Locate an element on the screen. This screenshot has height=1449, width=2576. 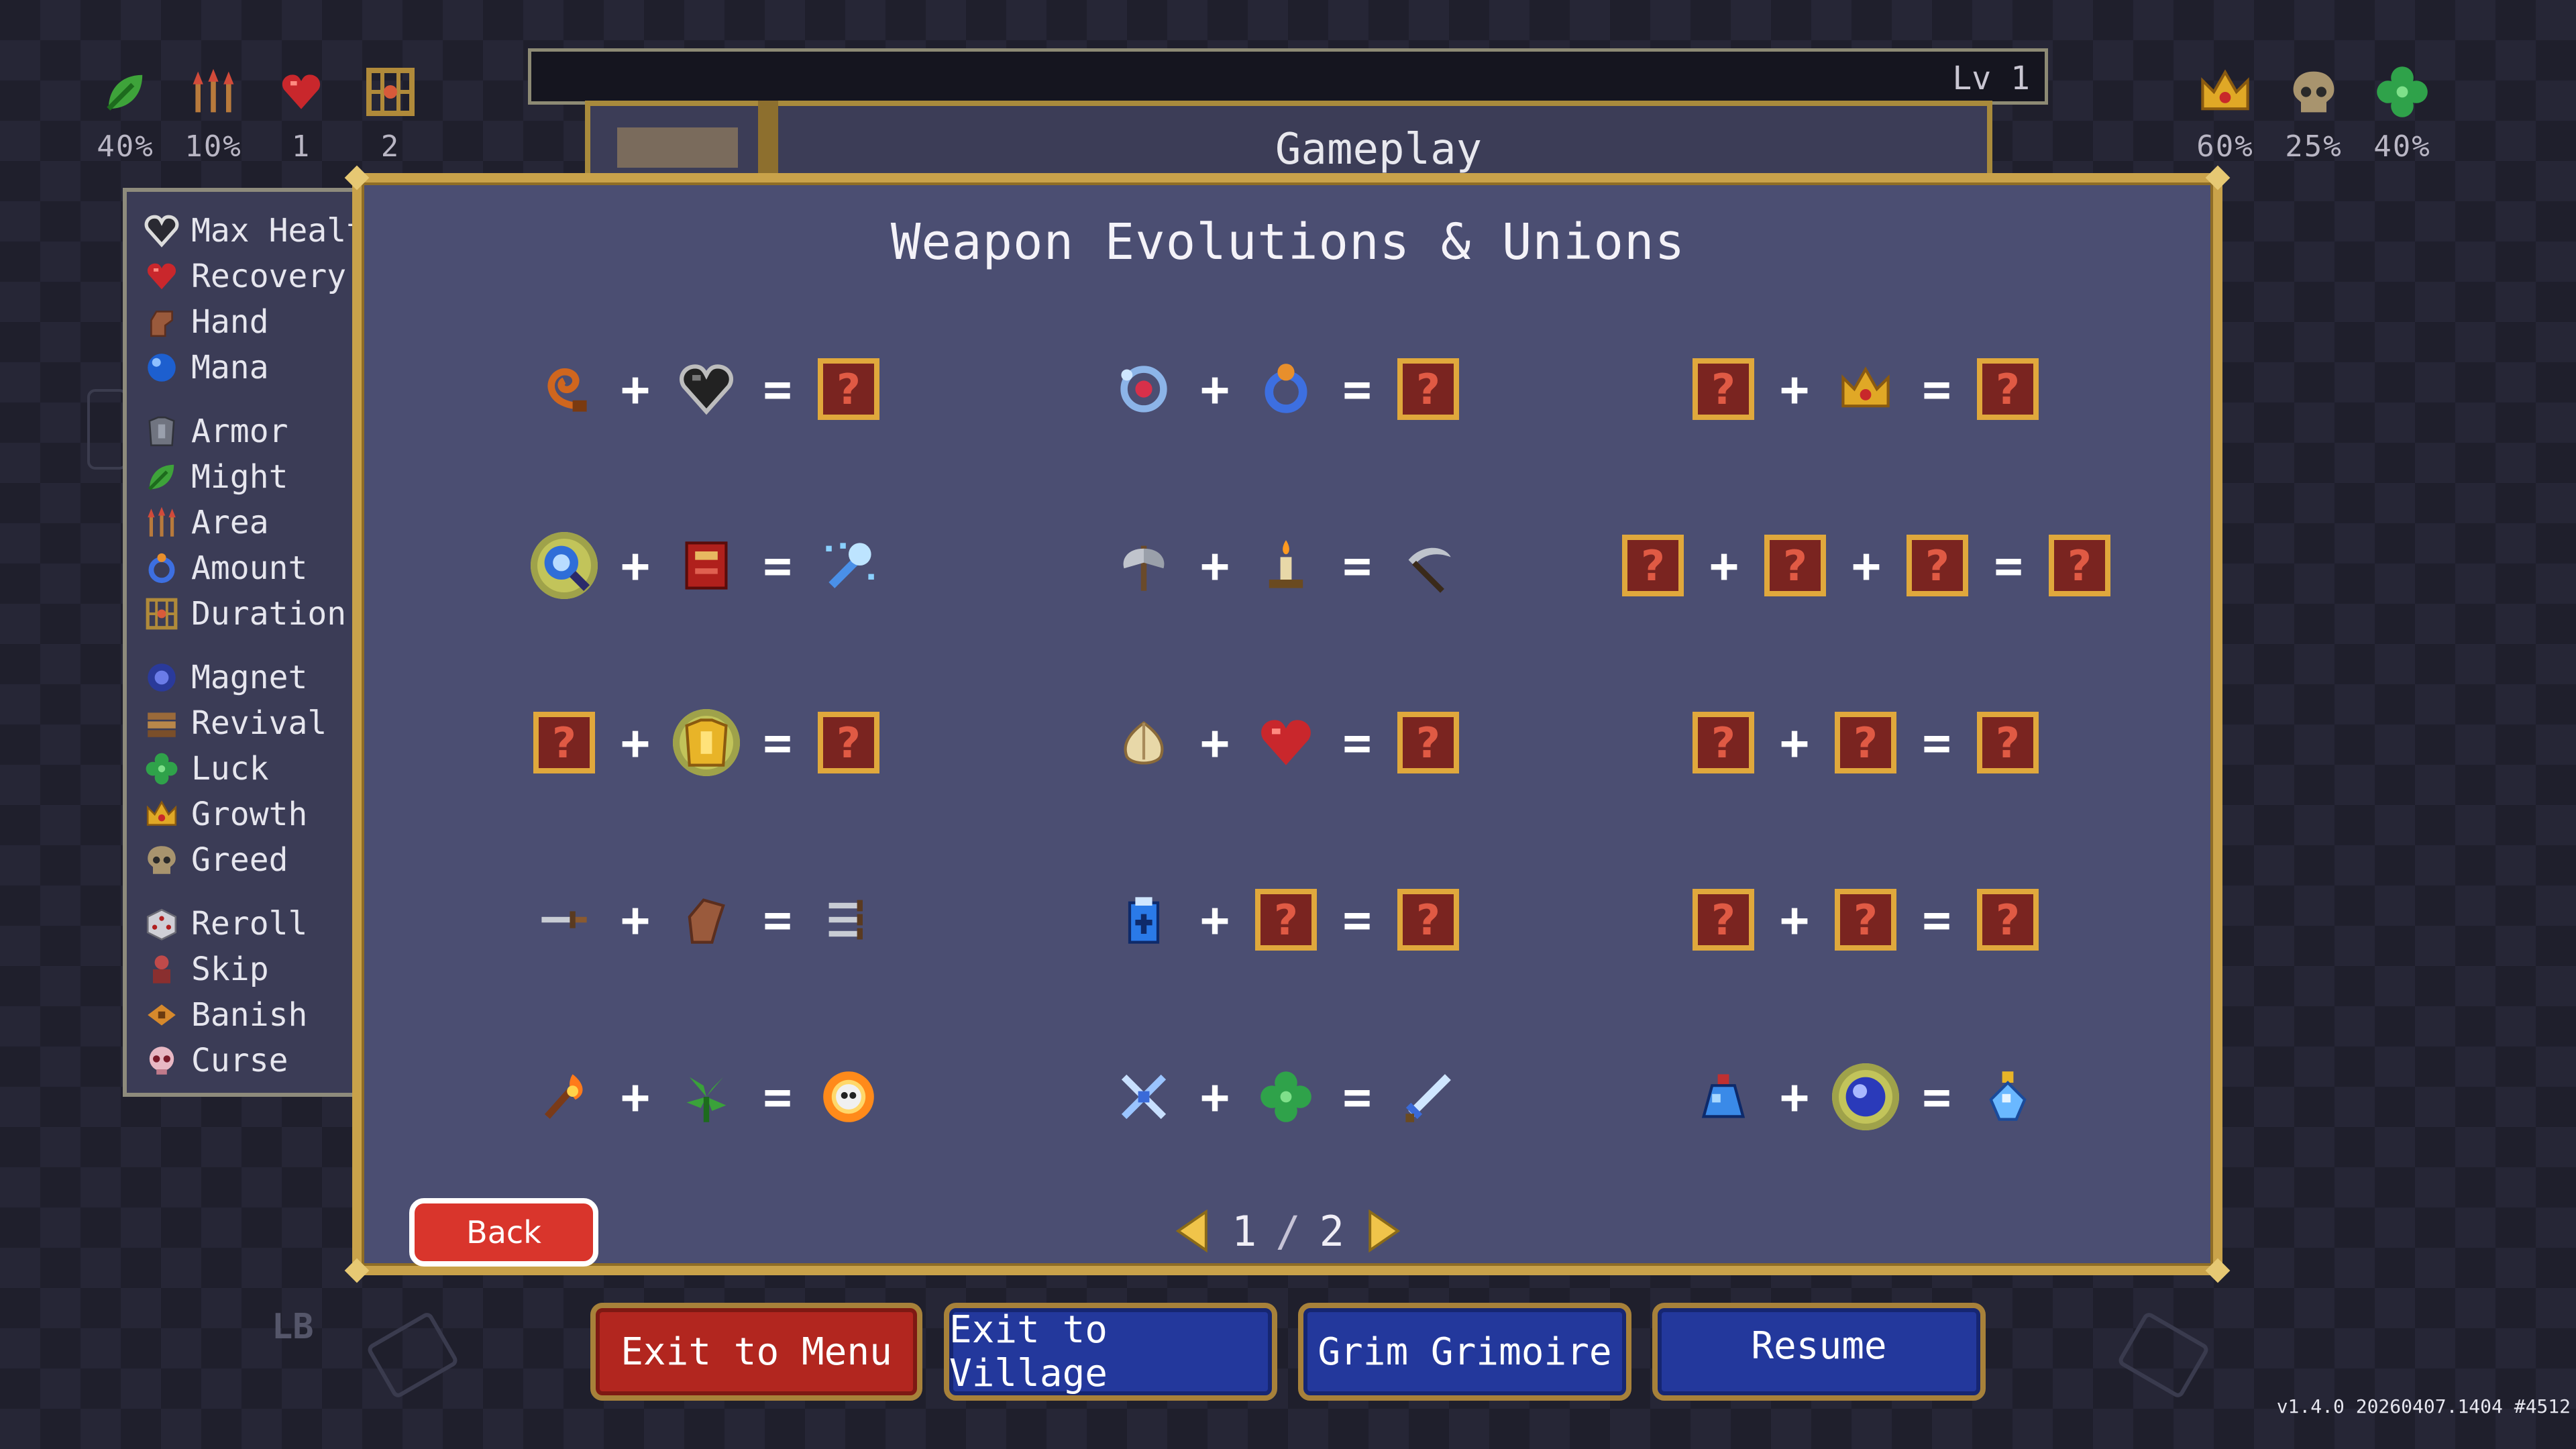
grim-grimoire-button: Grim Grimoire is located at coordinates (1464, 1352).